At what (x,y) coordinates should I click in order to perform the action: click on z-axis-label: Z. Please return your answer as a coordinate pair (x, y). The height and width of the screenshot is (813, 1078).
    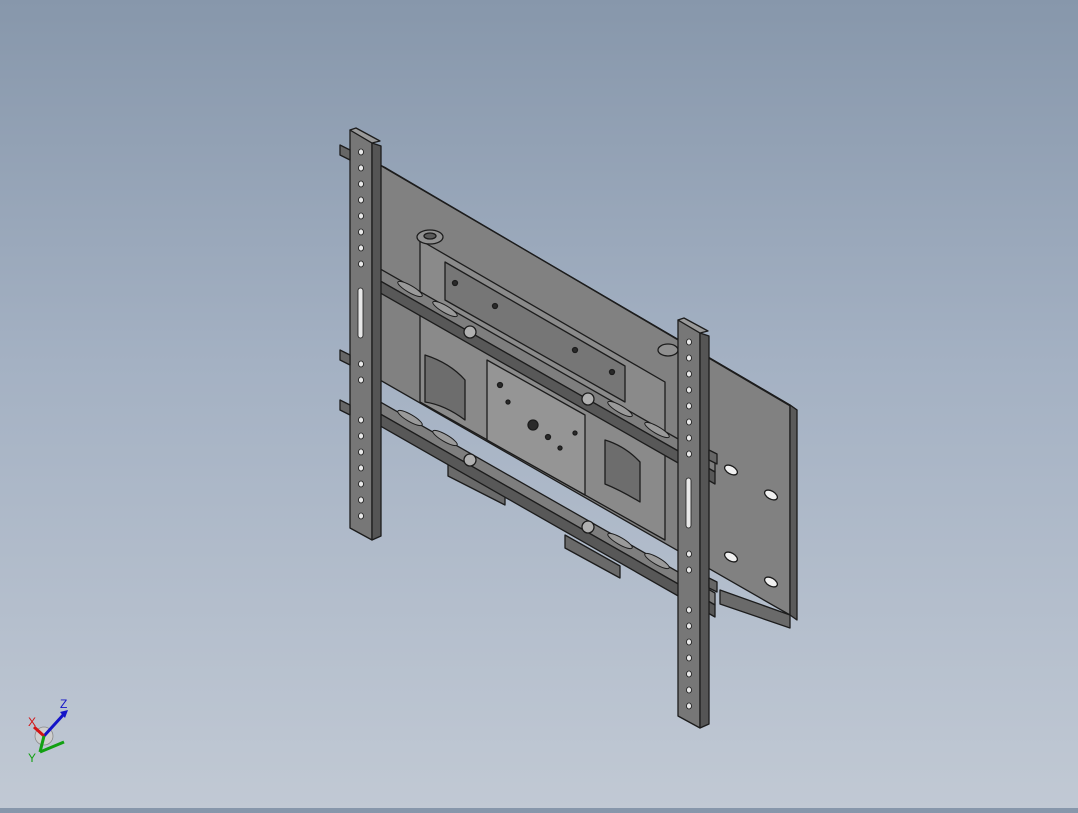
    Looking at the image, I should click on (63, 704).